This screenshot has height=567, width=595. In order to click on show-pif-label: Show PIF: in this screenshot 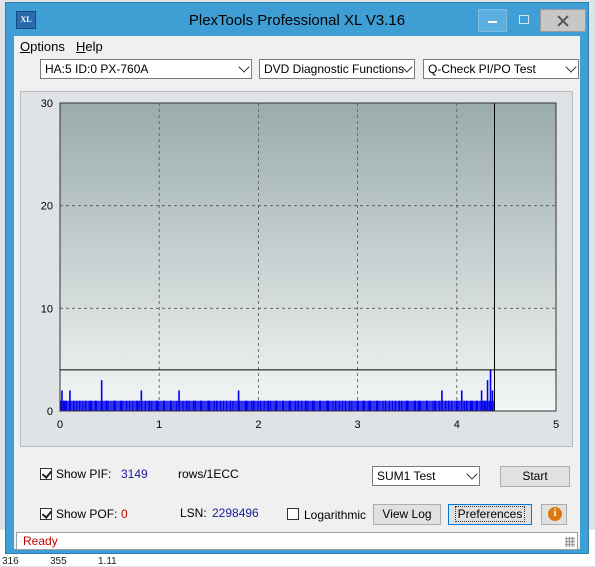, I will do `click(84, 474)`.